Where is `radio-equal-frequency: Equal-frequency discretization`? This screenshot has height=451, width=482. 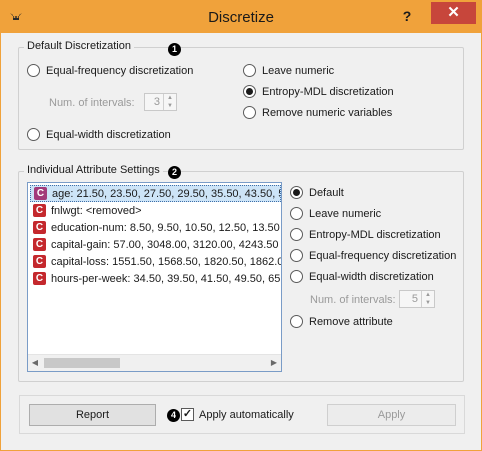 radio-equal-frequency: Equal-frequency discretization is located at coordinates (110, 70).